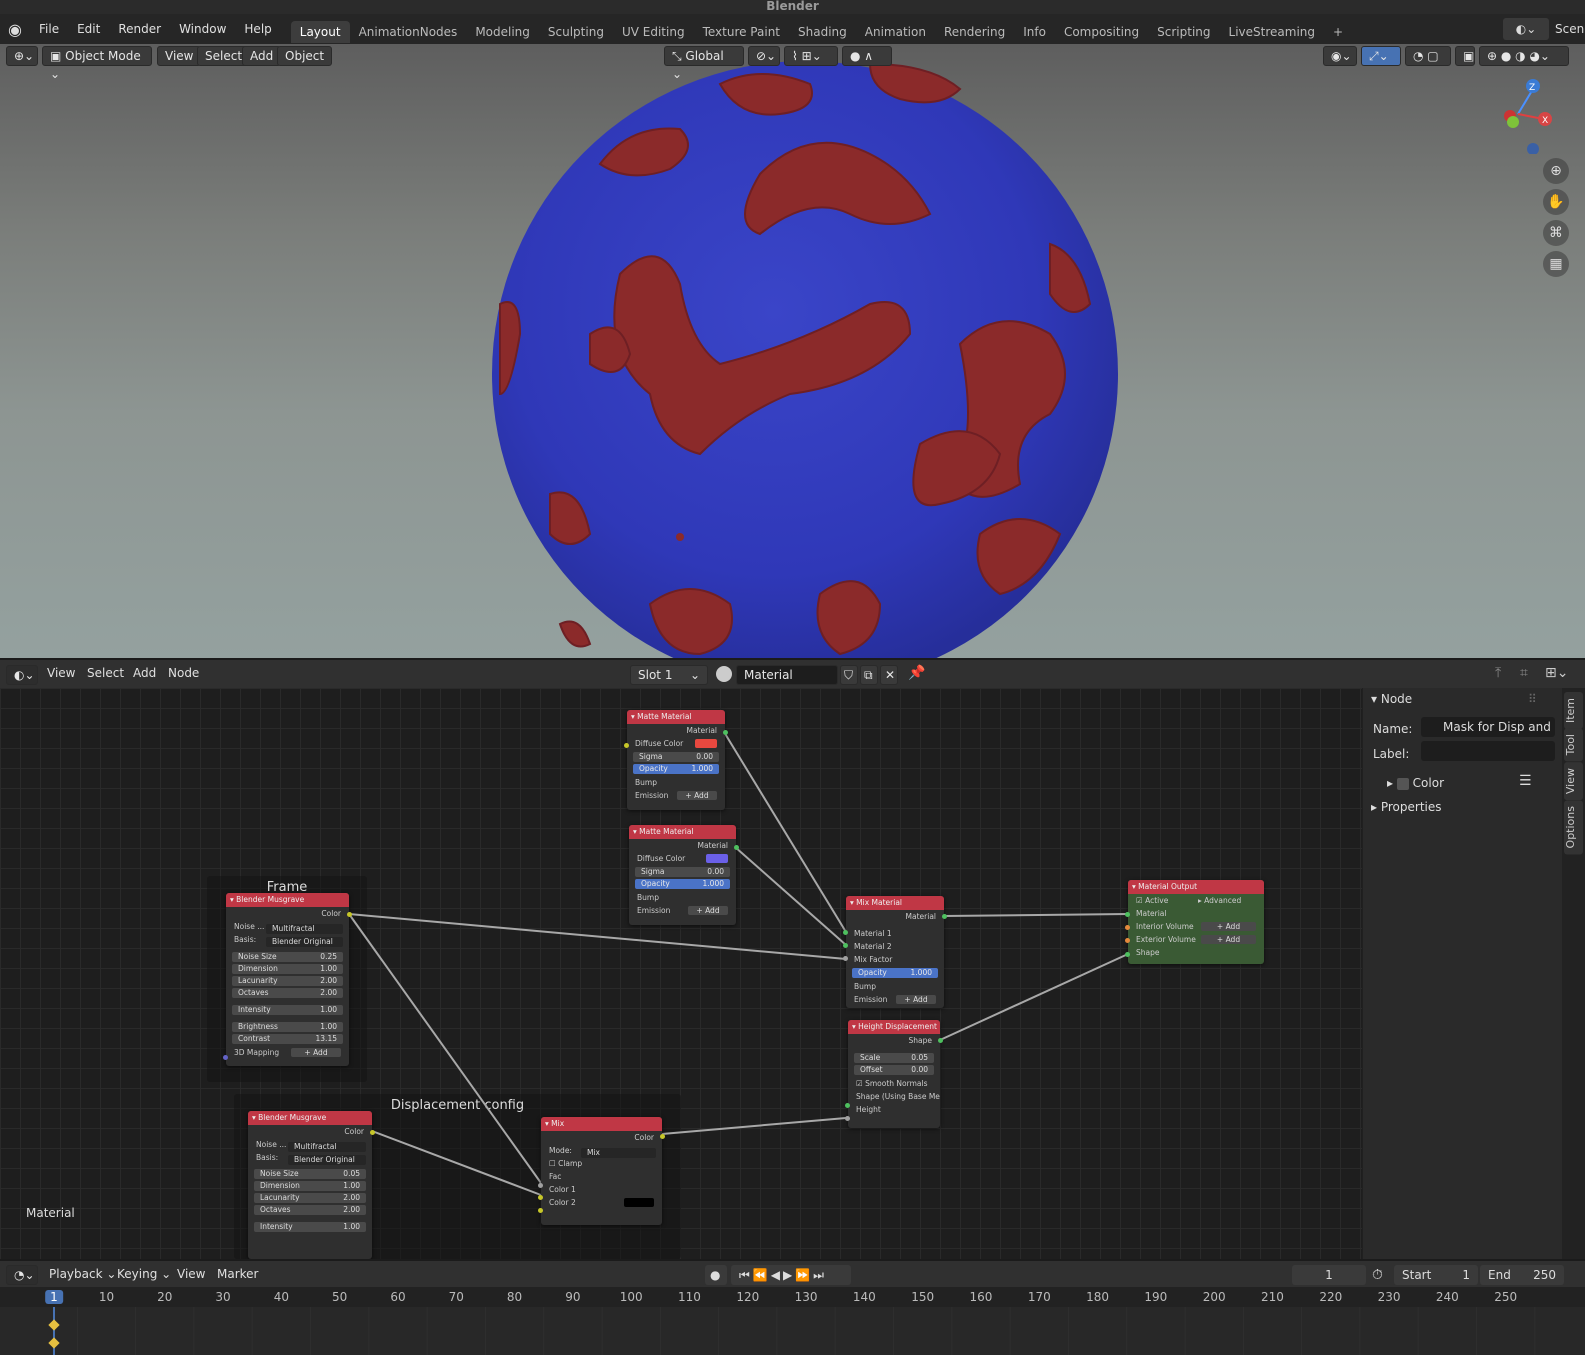 The width and height of the screenshot is (1585, 1355). Describe the element at coordinates (1196, 887) in the screenshot. I see `node-title: ▾ Material Output` at that location.